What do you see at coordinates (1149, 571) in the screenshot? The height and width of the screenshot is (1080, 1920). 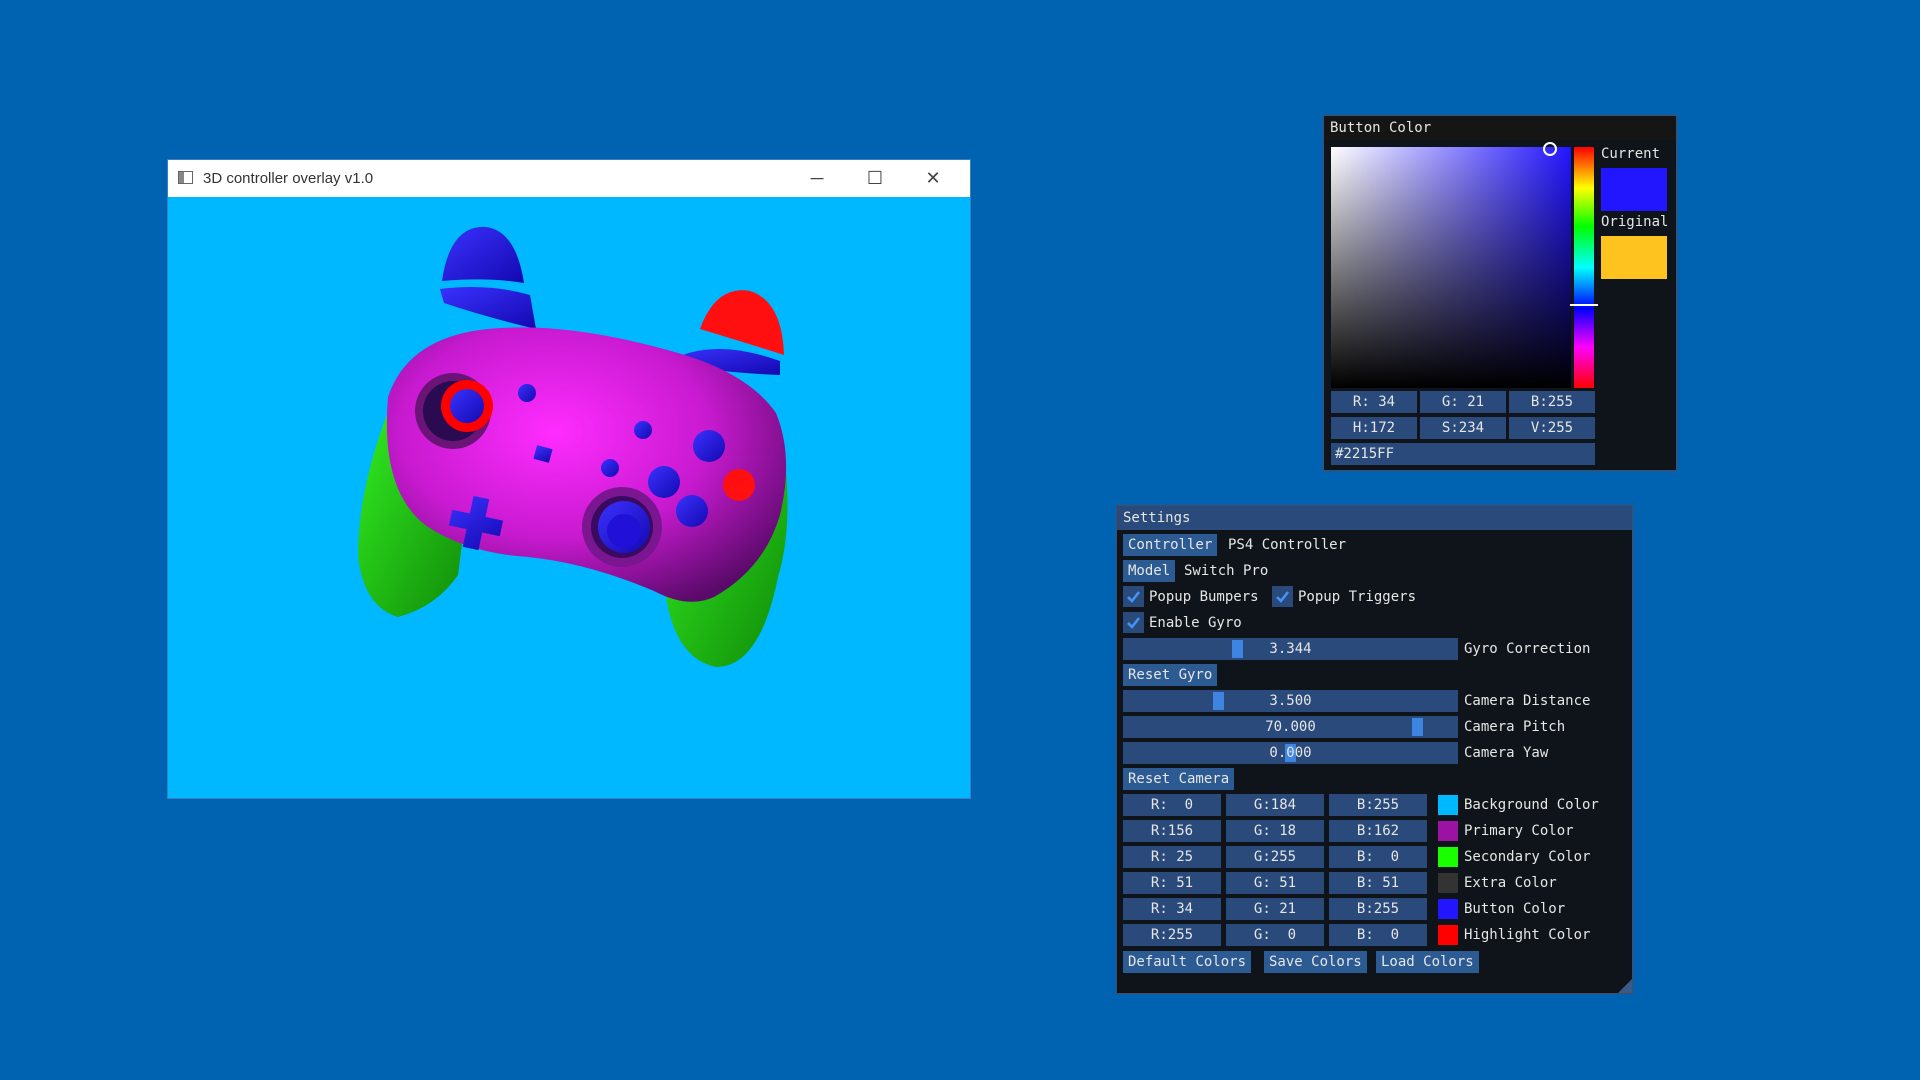 I see `model-button: Model` at bounding box center [1149, 571].